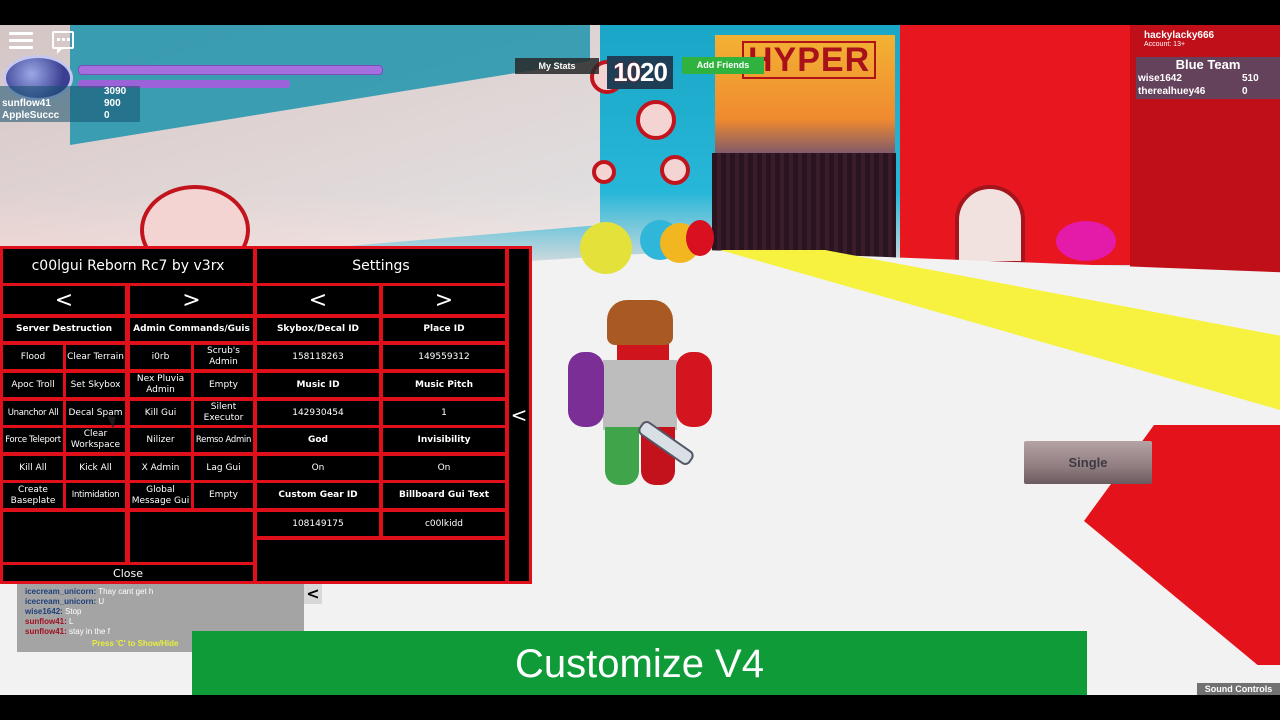 This screenshot has height=720, width=1280. I want to click on setting-label: Skybox/Decal ID, so click(318, 329).